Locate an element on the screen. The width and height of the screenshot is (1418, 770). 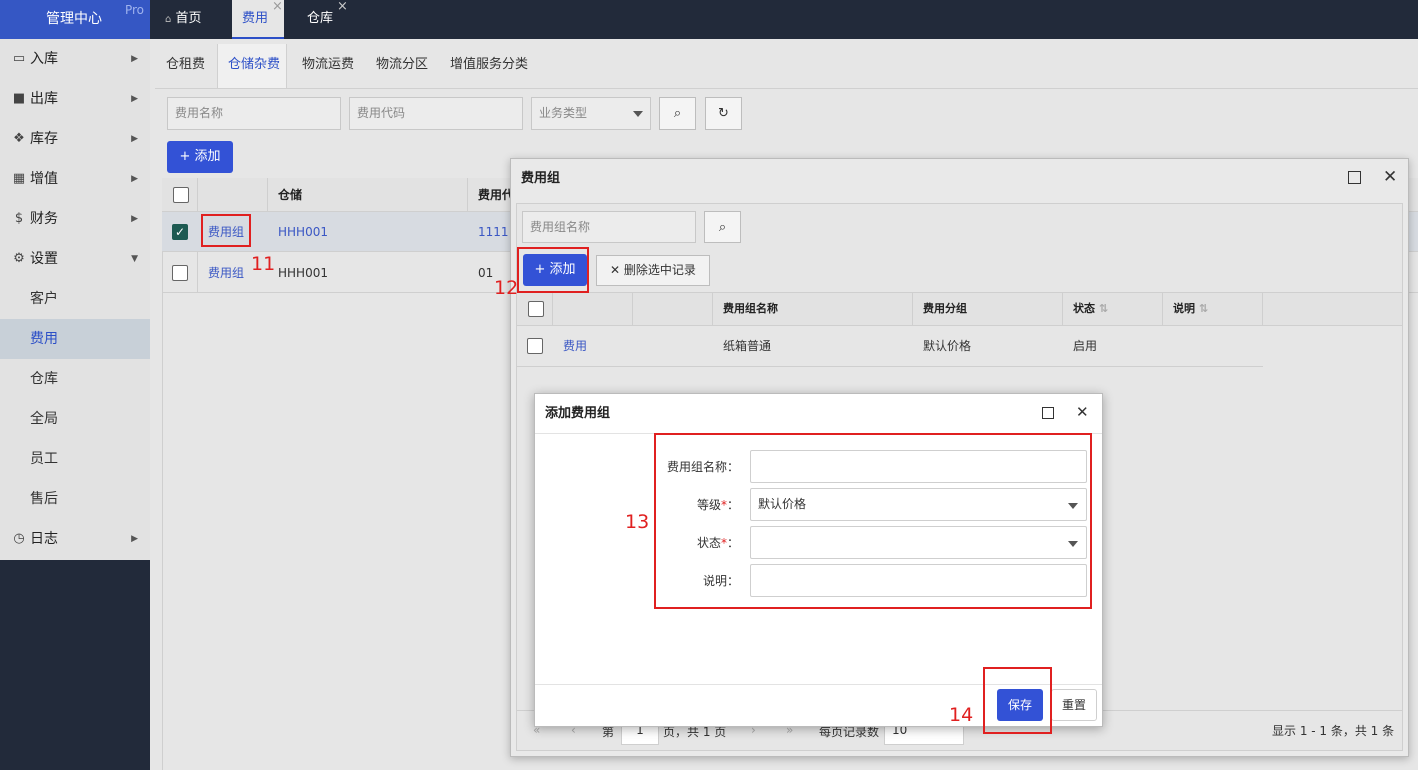
column-header-status: 状态 ⇅ is located at coordinates (1090, 309).